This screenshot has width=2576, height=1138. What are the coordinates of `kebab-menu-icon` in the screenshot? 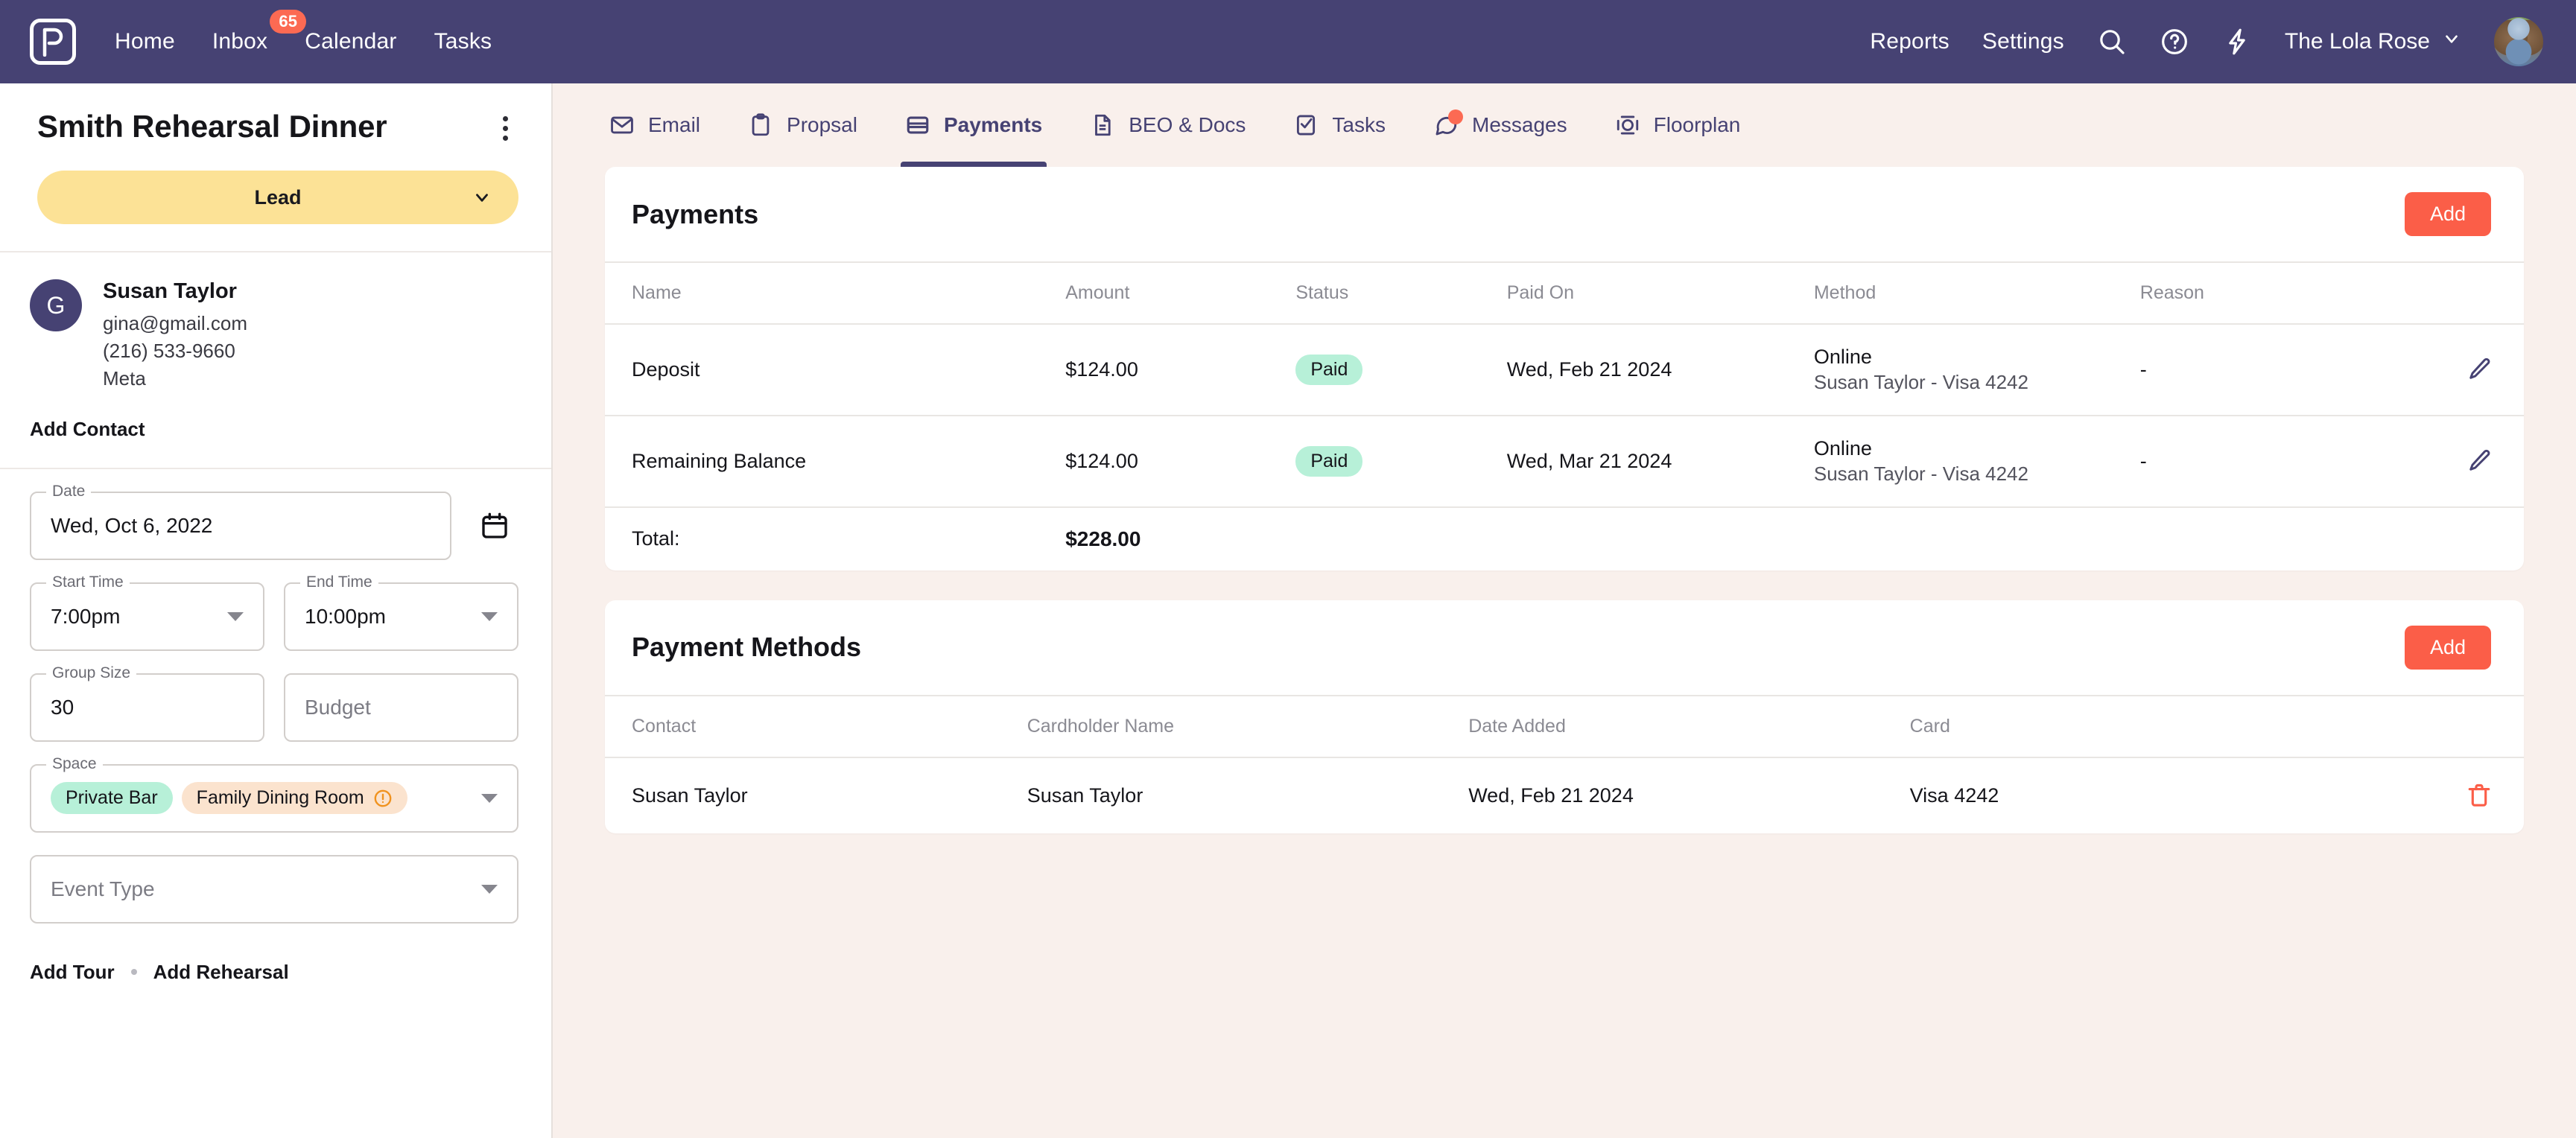 It's located at (505, 128).